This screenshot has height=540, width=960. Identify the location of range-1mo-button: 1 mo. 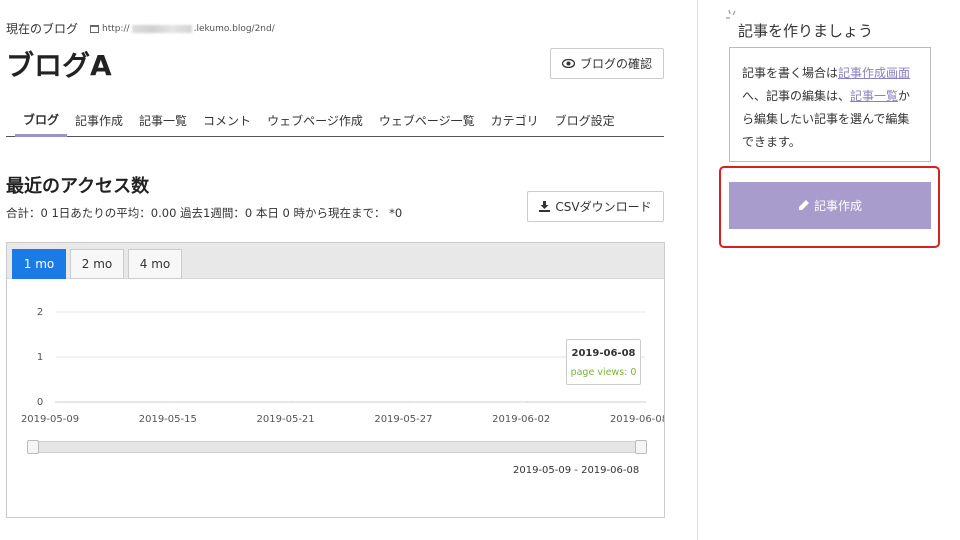
(39, 264).